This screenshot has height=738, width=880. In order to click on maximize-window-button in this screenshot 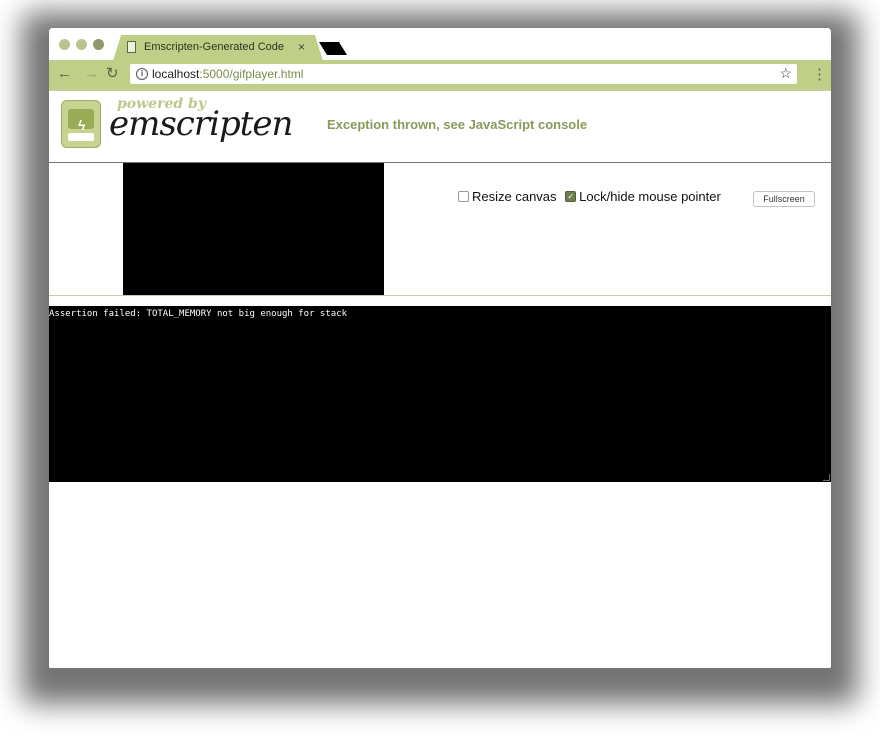, I will do `click(98, 44)`.